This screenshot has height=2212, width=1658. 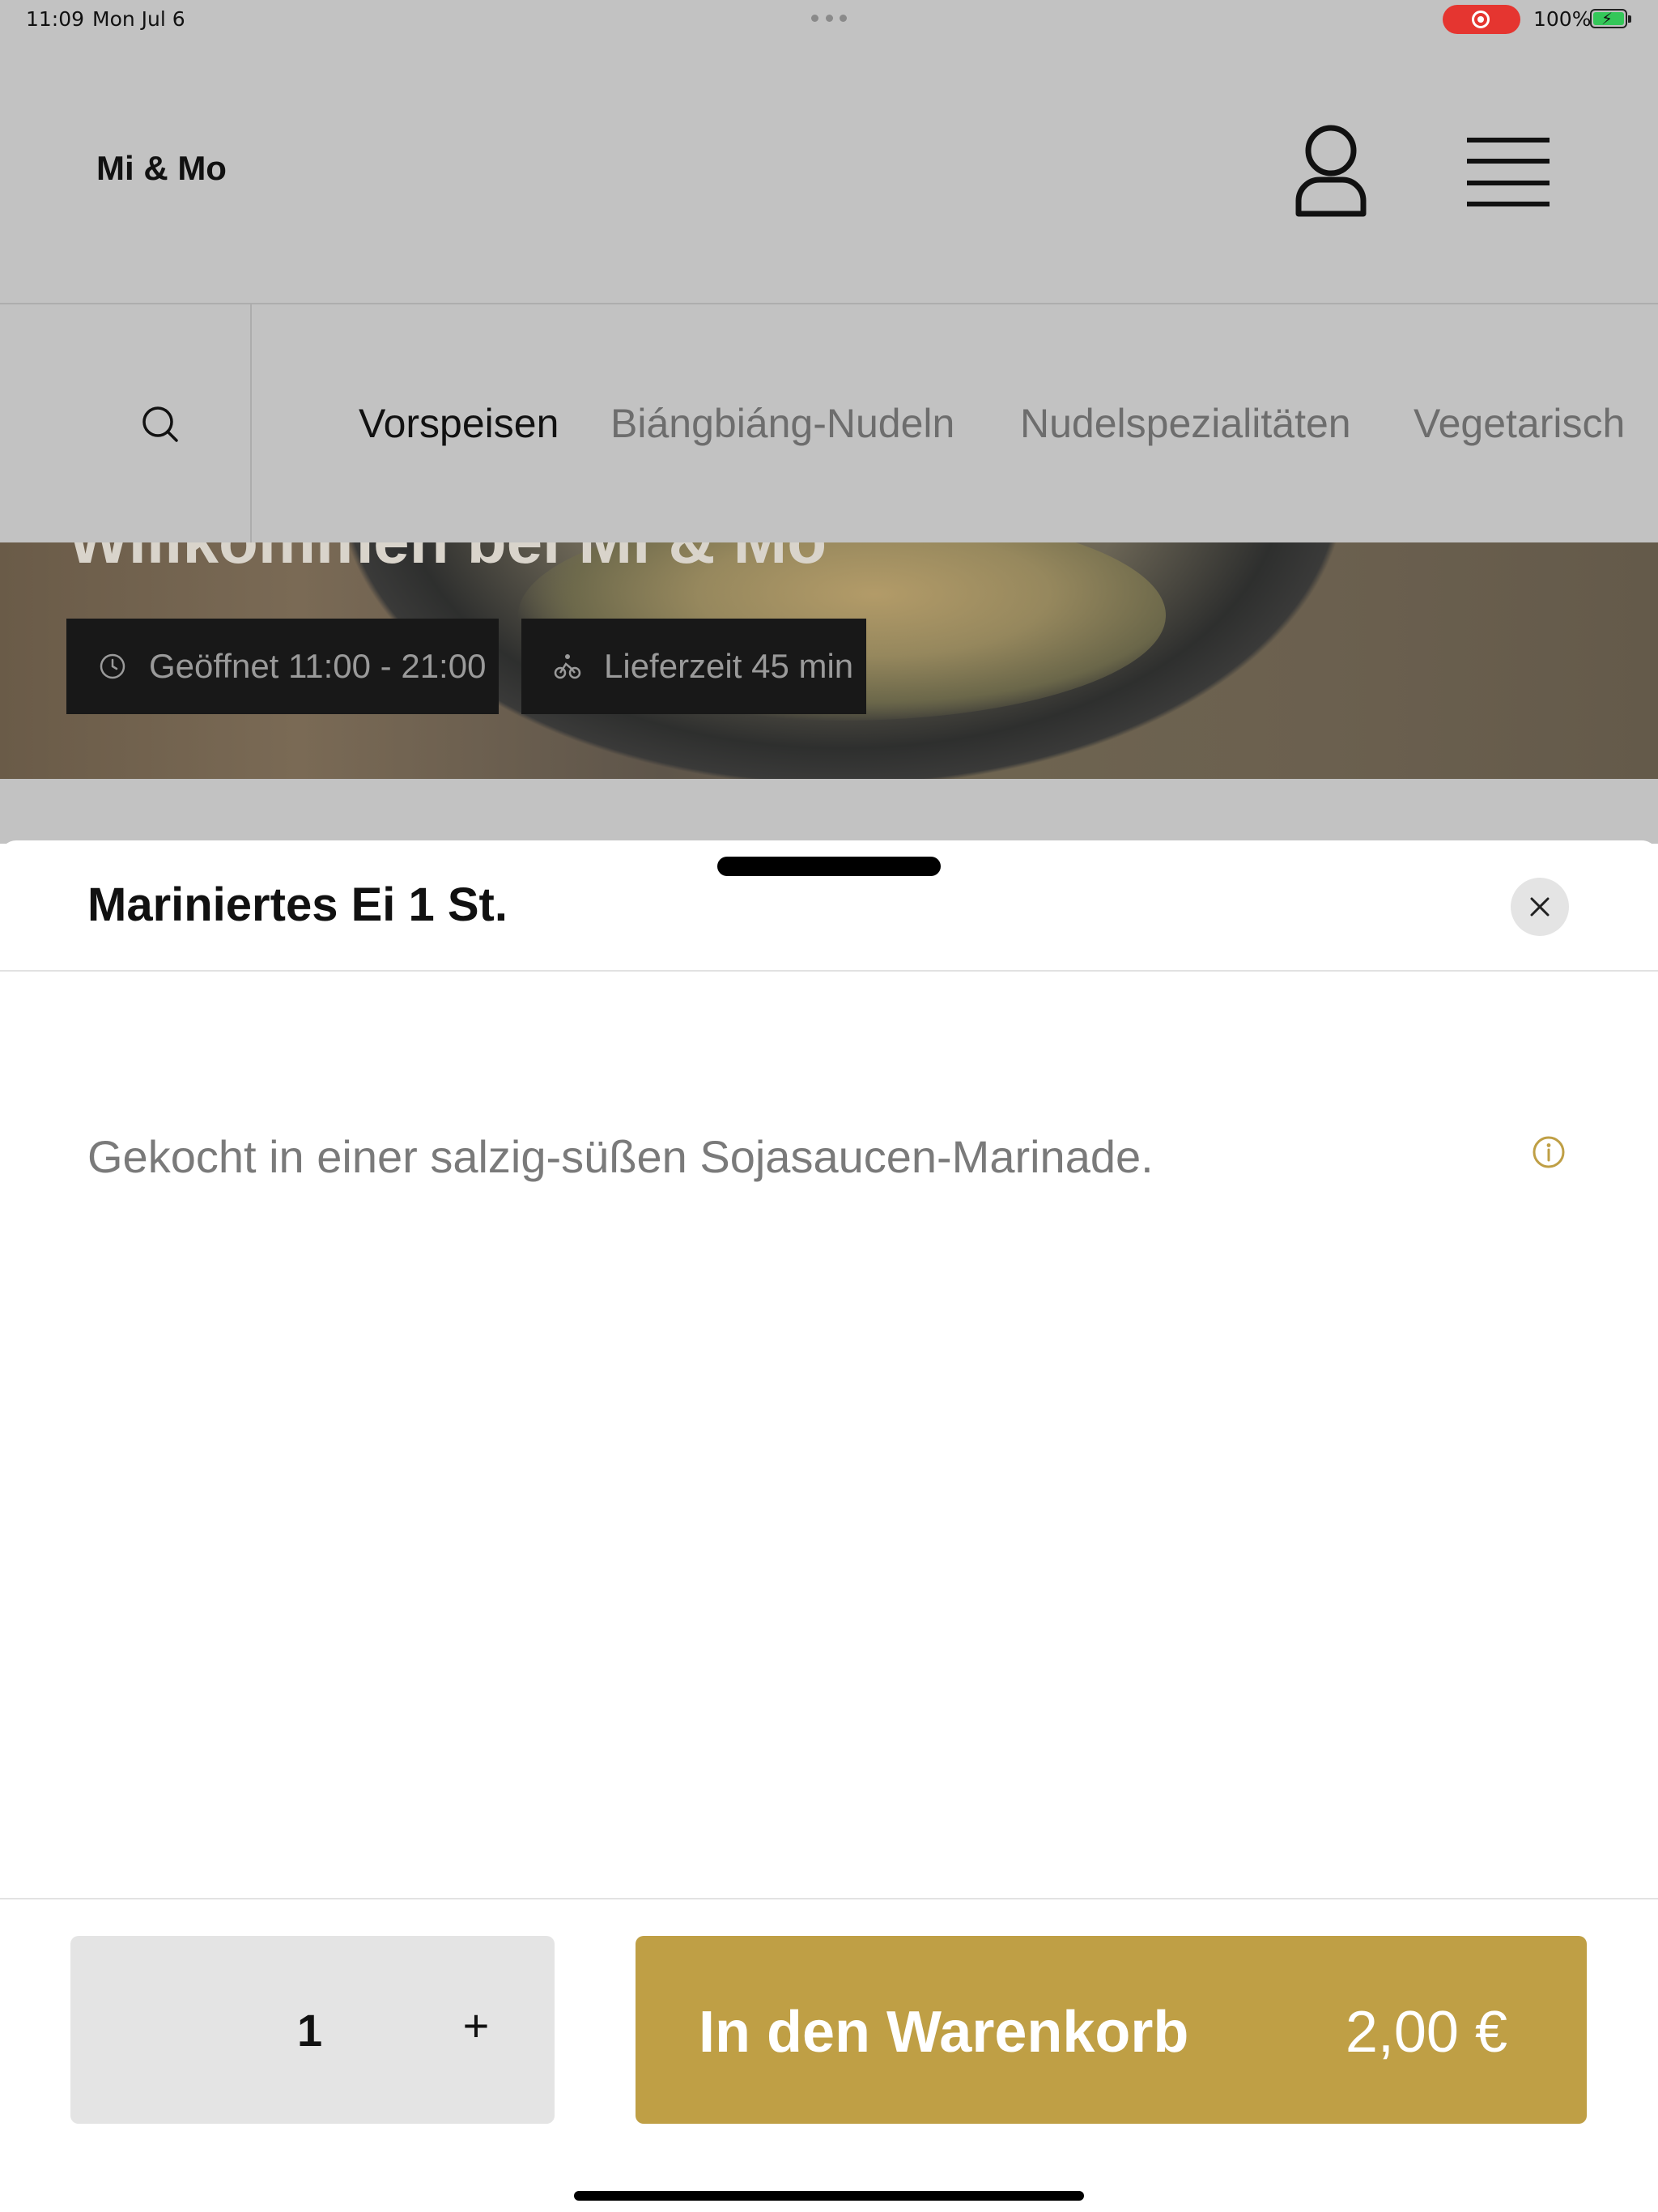 What do you see at coordinates (829, 171) in the screenshot?
I see `app-header: Mi & Mo` at bounding box center [829, 171].